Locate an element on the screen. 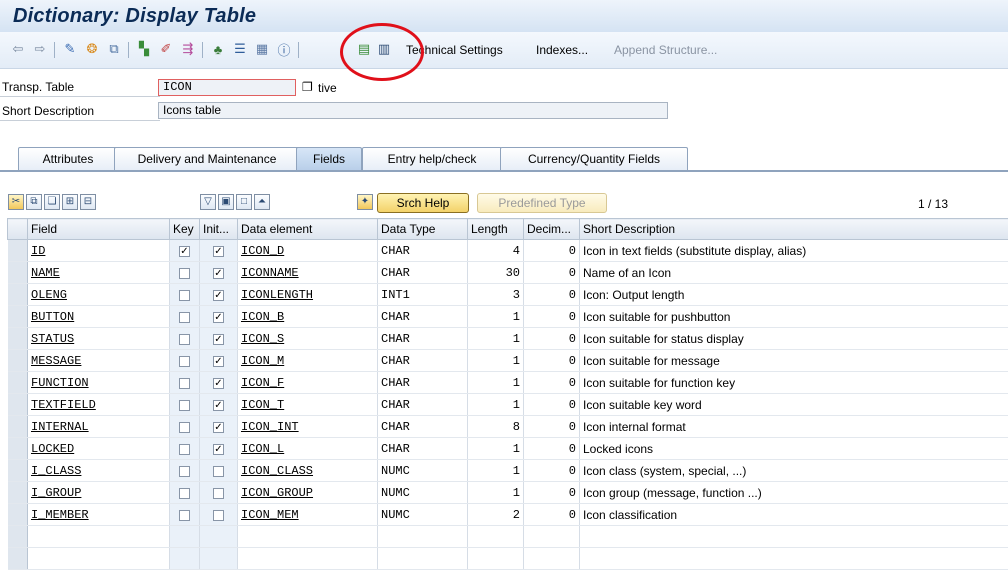 The image size is (1008, 575). field-cell: FUNCTION is located at coordinates (98, 382).